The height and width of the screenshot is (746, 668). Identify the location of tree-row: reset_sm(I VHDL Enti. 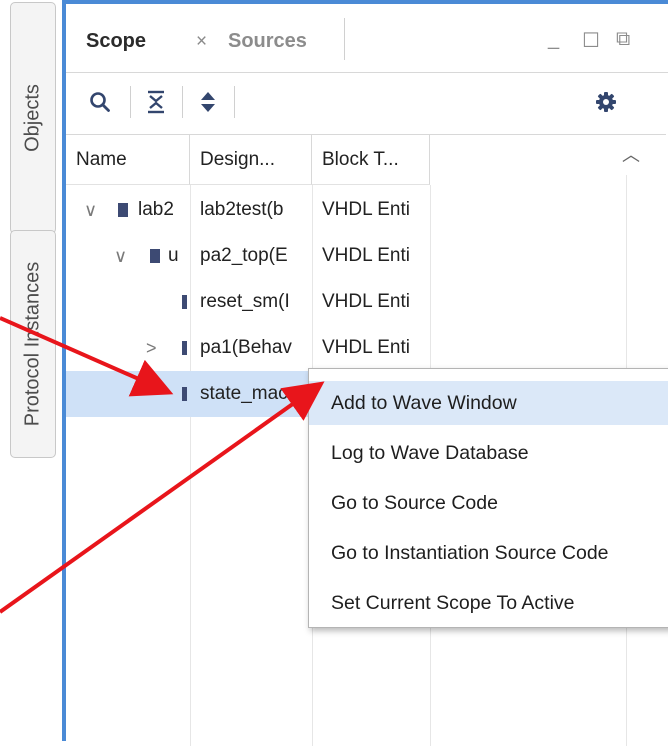
(248, 302).